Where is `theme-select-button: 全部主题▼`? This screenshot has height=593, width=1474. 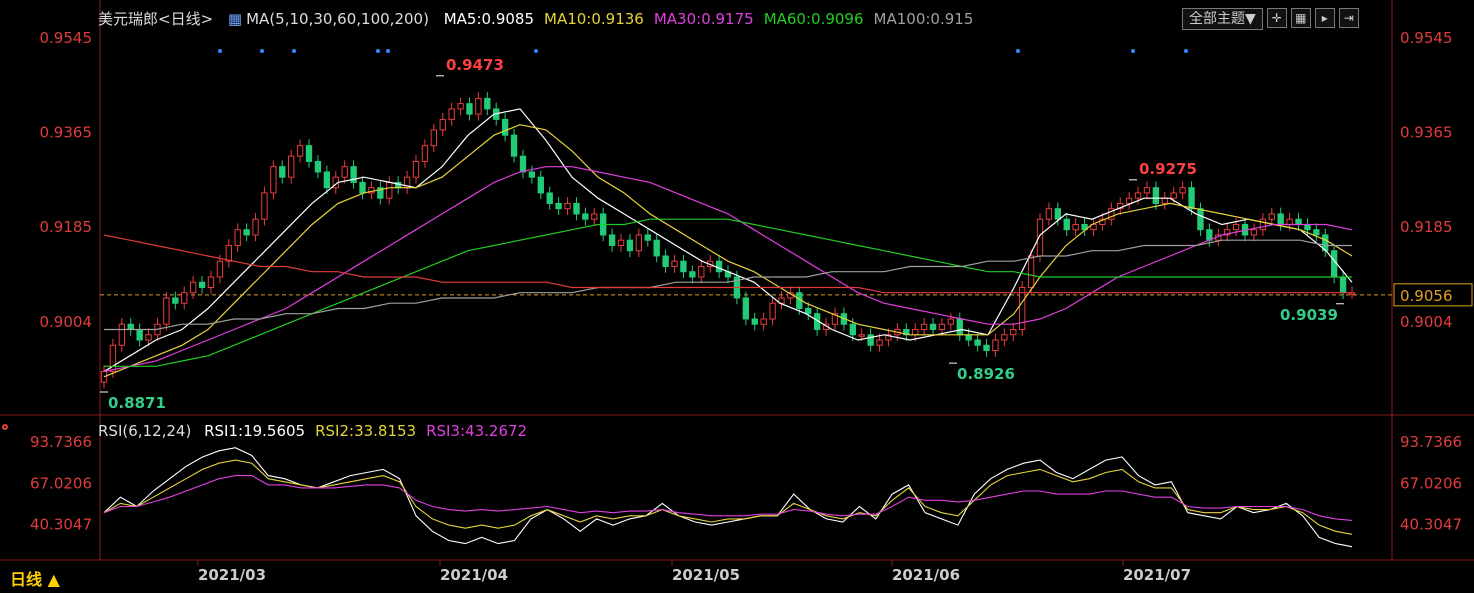 theme-select-button: 全部主题▼ is located at coordinates (1222, 19).